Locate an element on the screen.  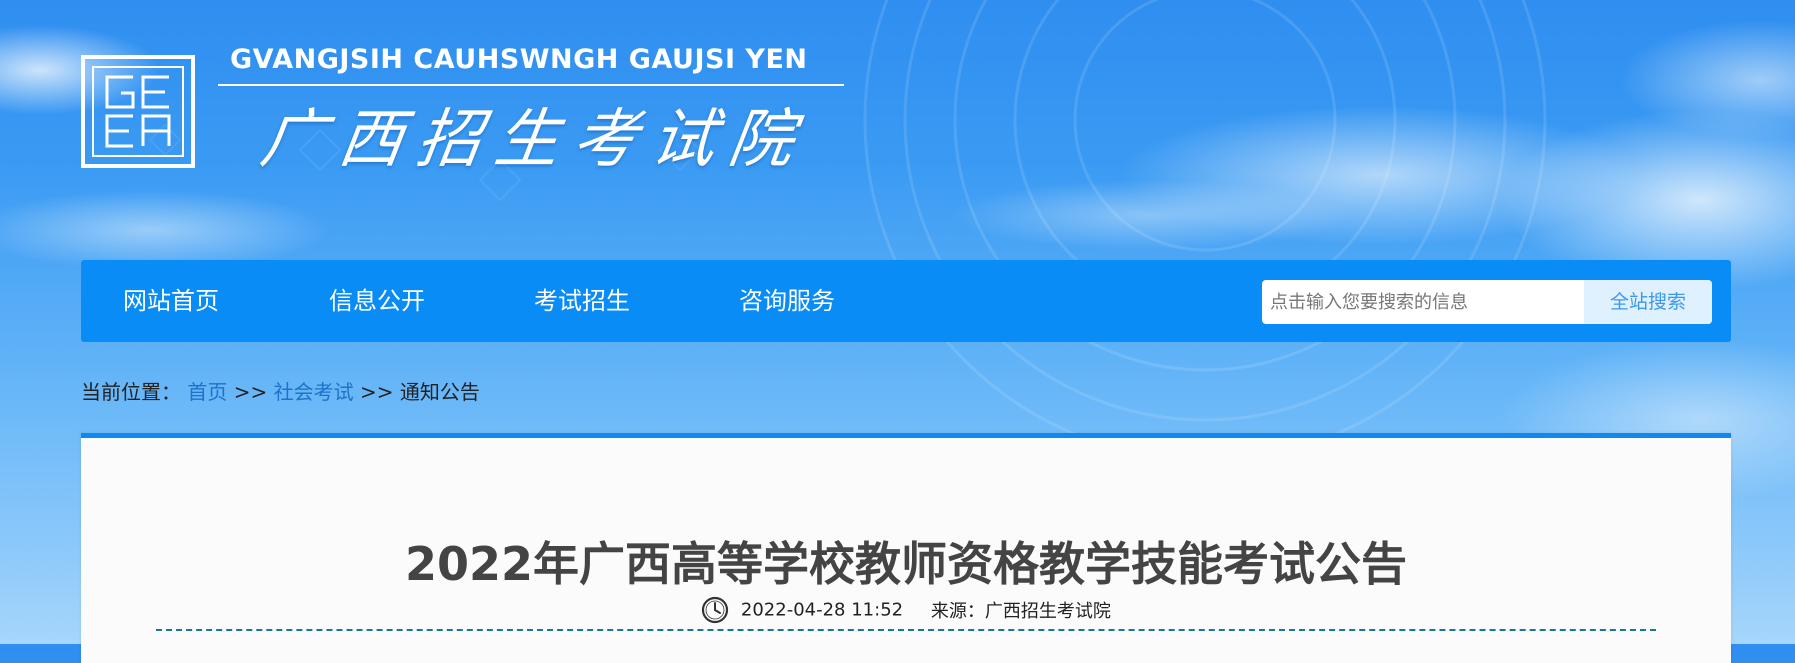
breadcrumb-category-link: 社会考试 is located at coordinates (314, 392).